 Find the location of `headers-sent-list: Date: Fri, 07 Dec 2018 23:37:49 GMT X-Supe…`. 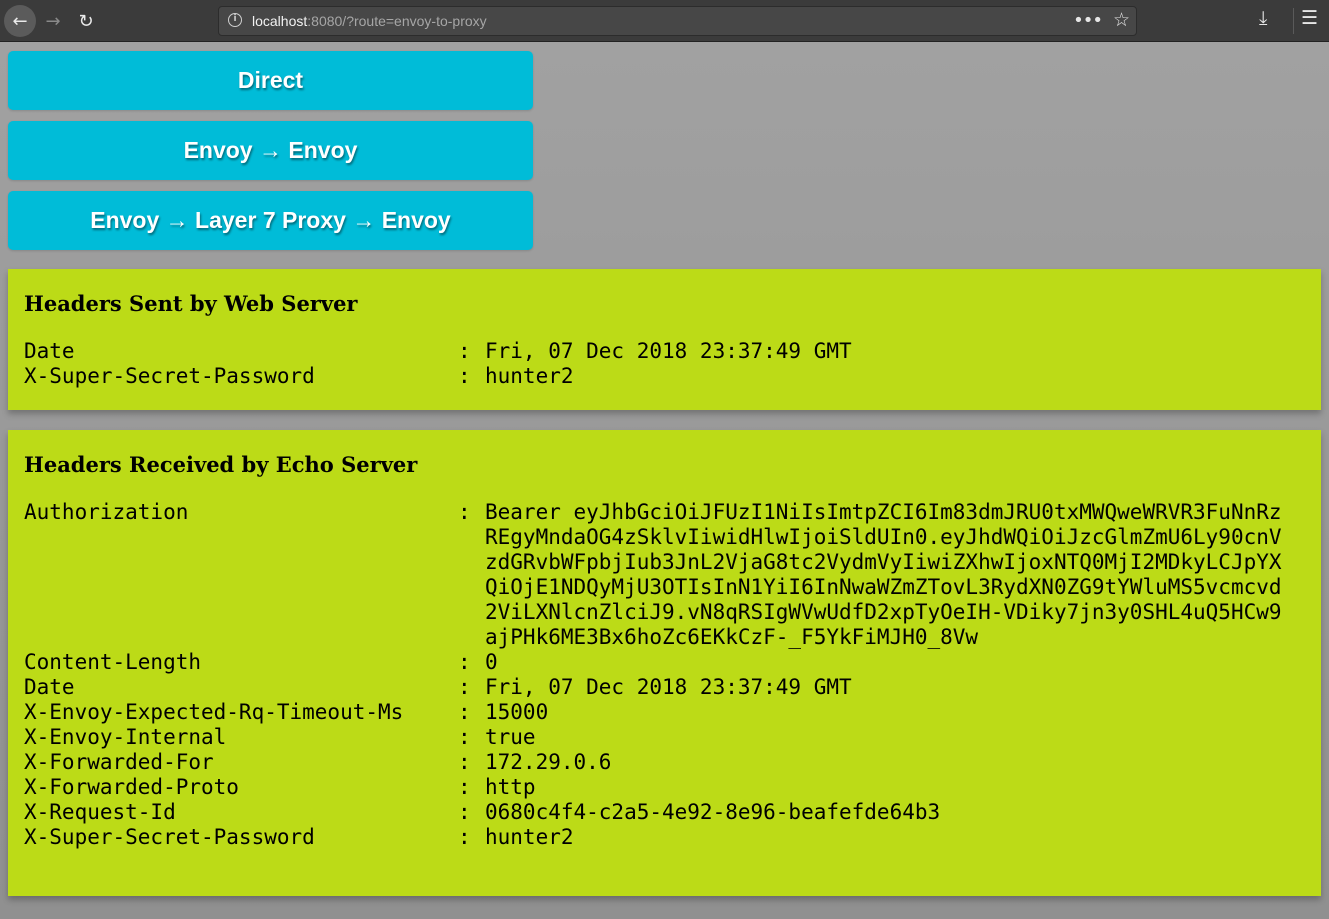

headers-sent-list: Date: Fri, 07 Dec 2018 23:37:49 GMT X-Supe… is located at coordinates (664, 364).